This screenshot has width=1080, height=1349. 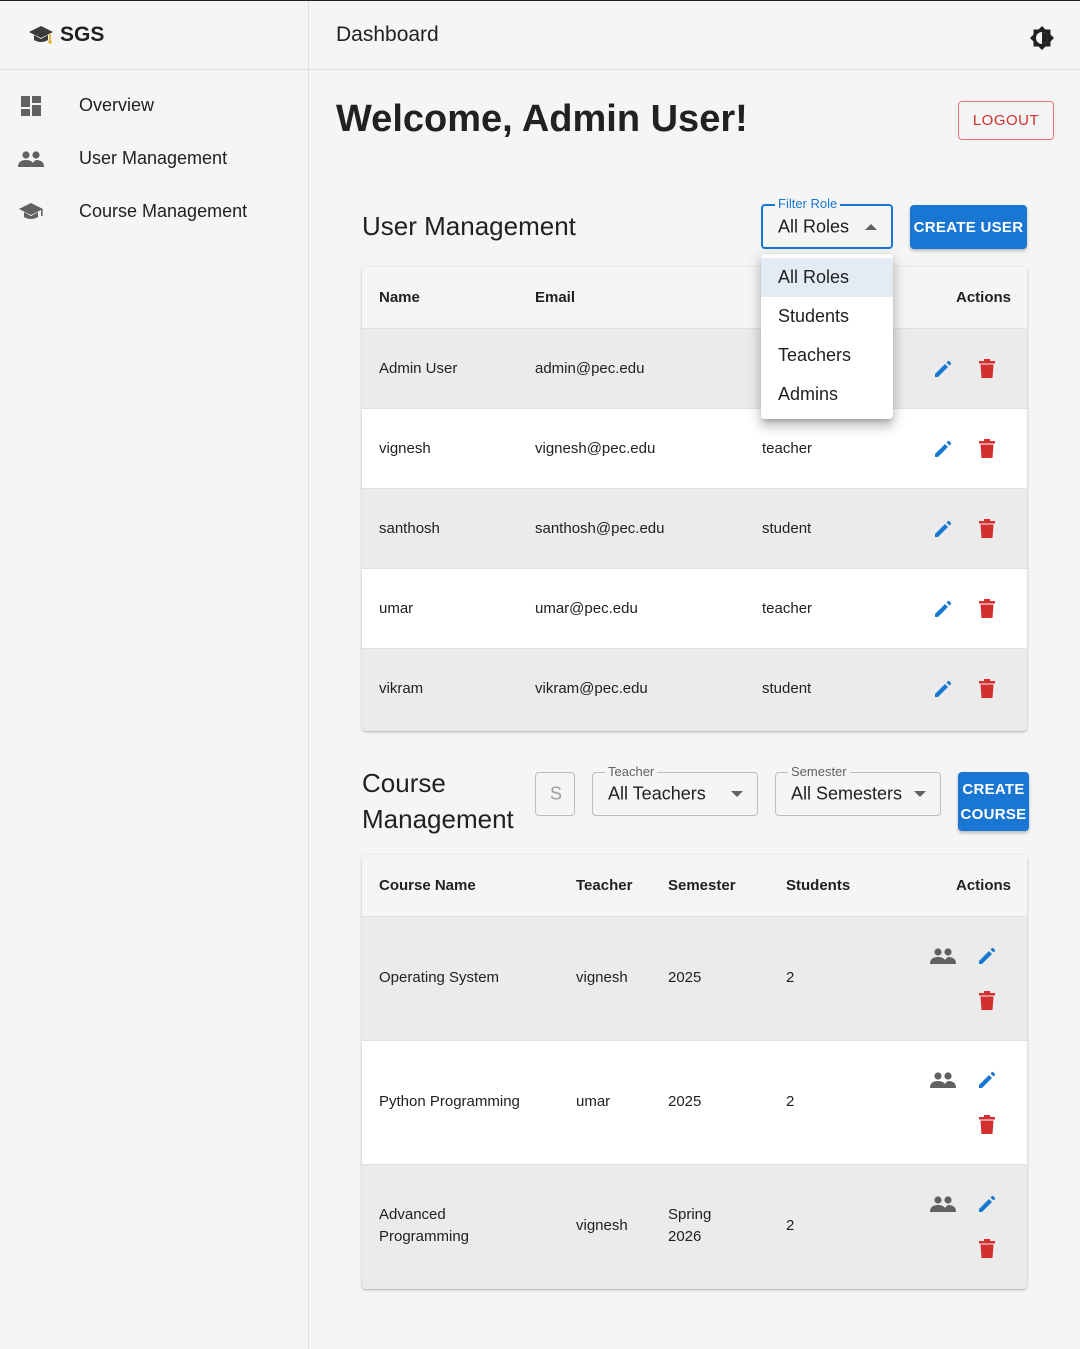 I want to click on table-row: santhosh santhosh@pec.edu student, so click(x=694, y=529).